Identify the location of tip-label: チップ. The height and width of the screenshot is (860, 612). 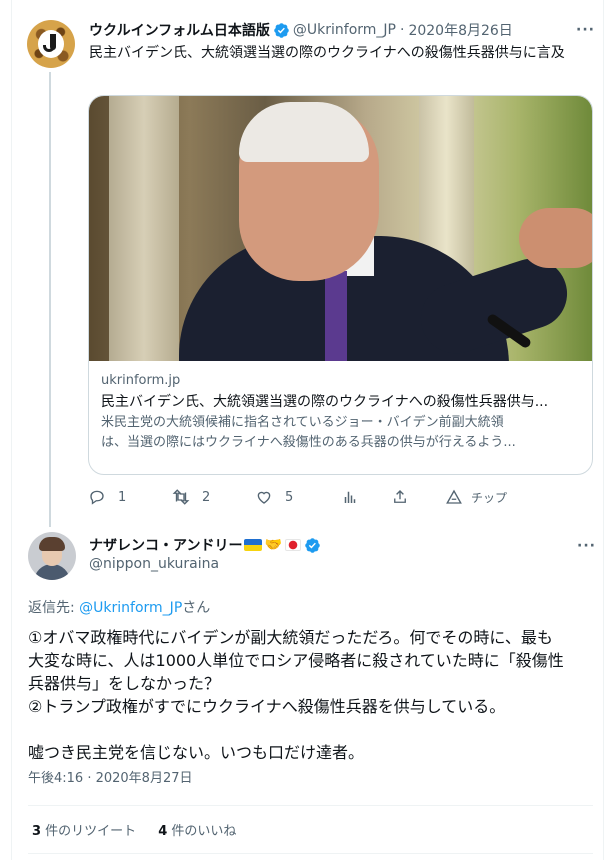
(489, 497).